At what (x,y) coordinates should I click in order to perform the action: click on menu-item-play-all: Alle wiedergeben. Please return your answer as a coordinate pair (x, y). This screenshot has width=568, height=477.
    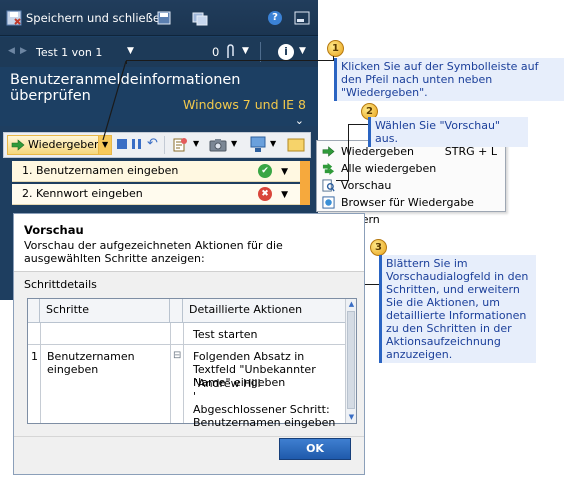
    Looking at the image, I should click on (411, 168).